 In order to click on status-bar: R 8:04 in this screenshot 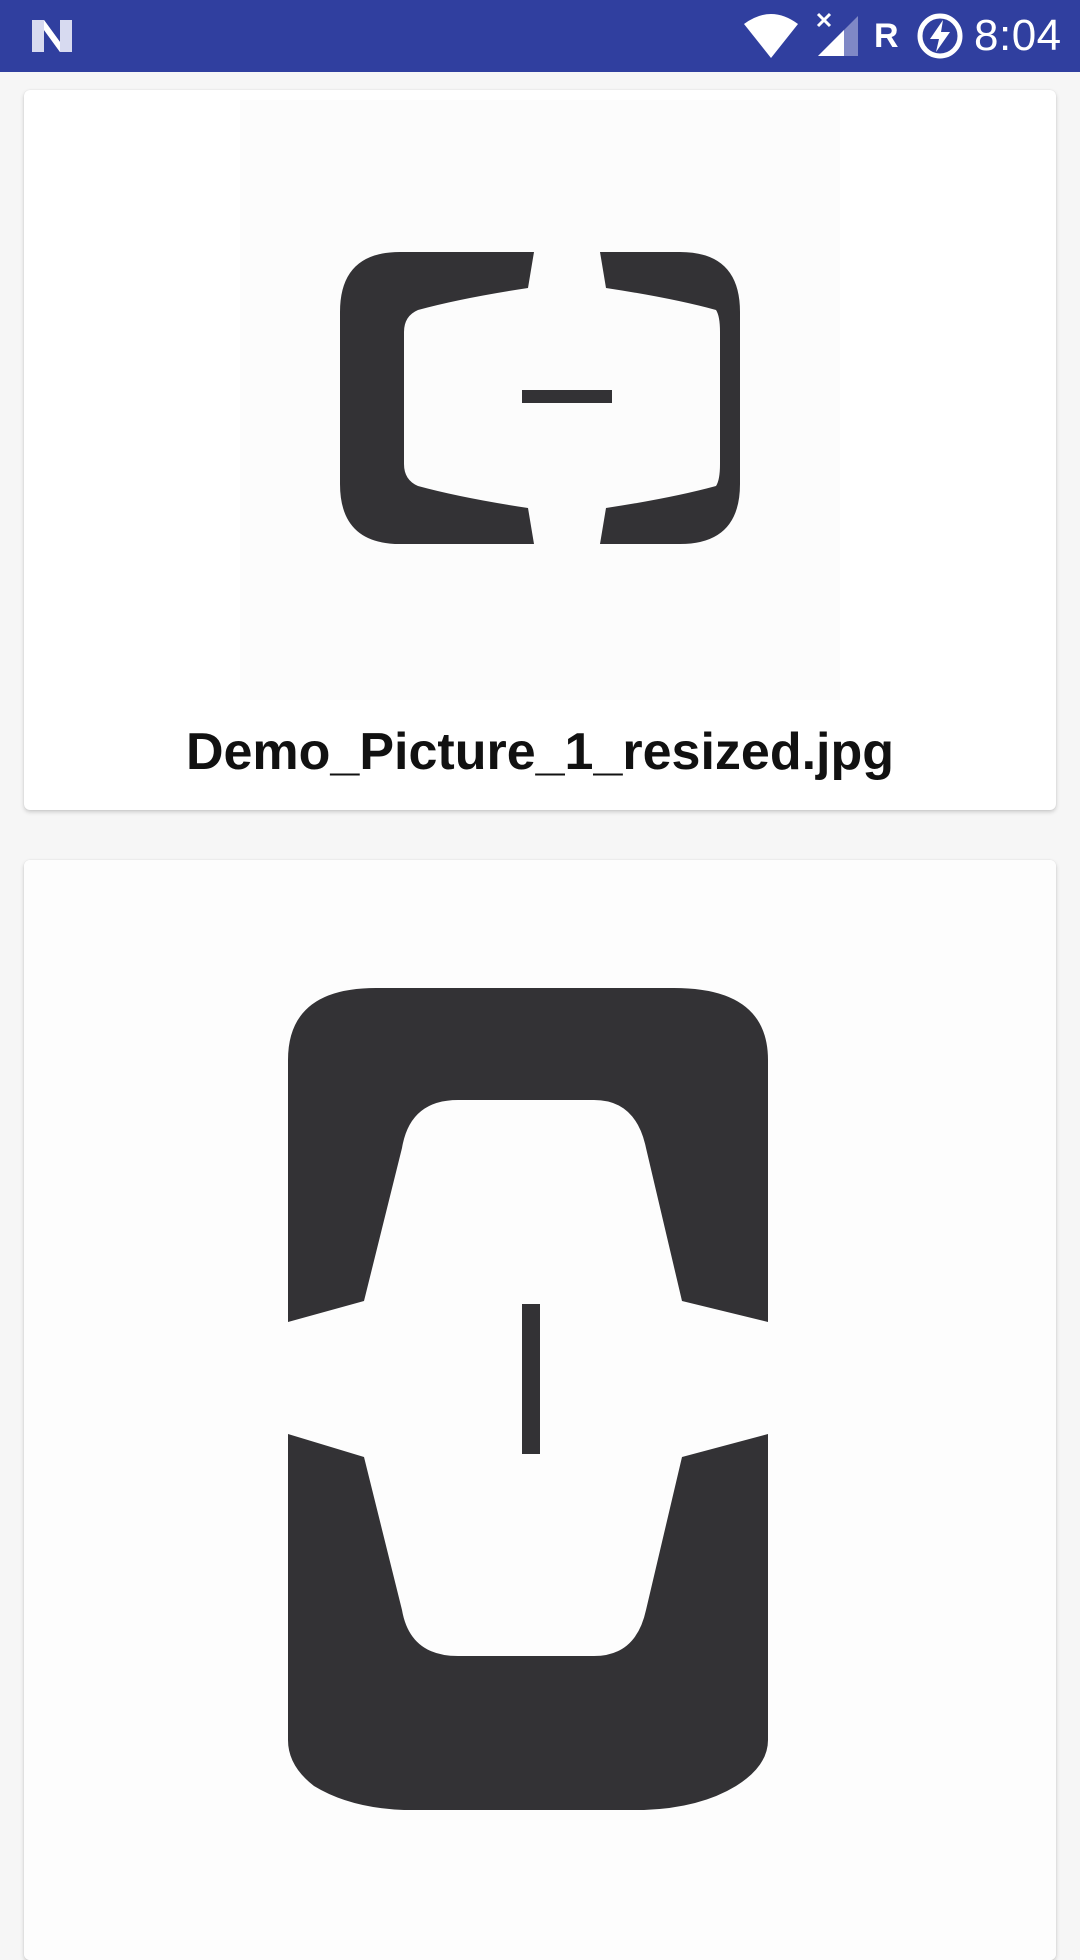, I will do `click(540, 36)`.